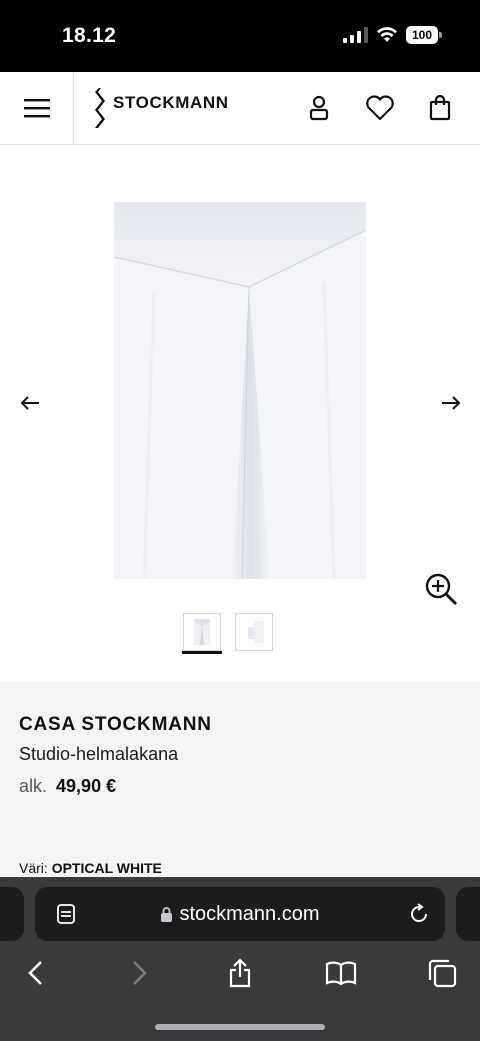 This screenshot has width=480, height=1041. I want to click on color-row: Väri: OPTICAL WHITE, so click(90, 868).